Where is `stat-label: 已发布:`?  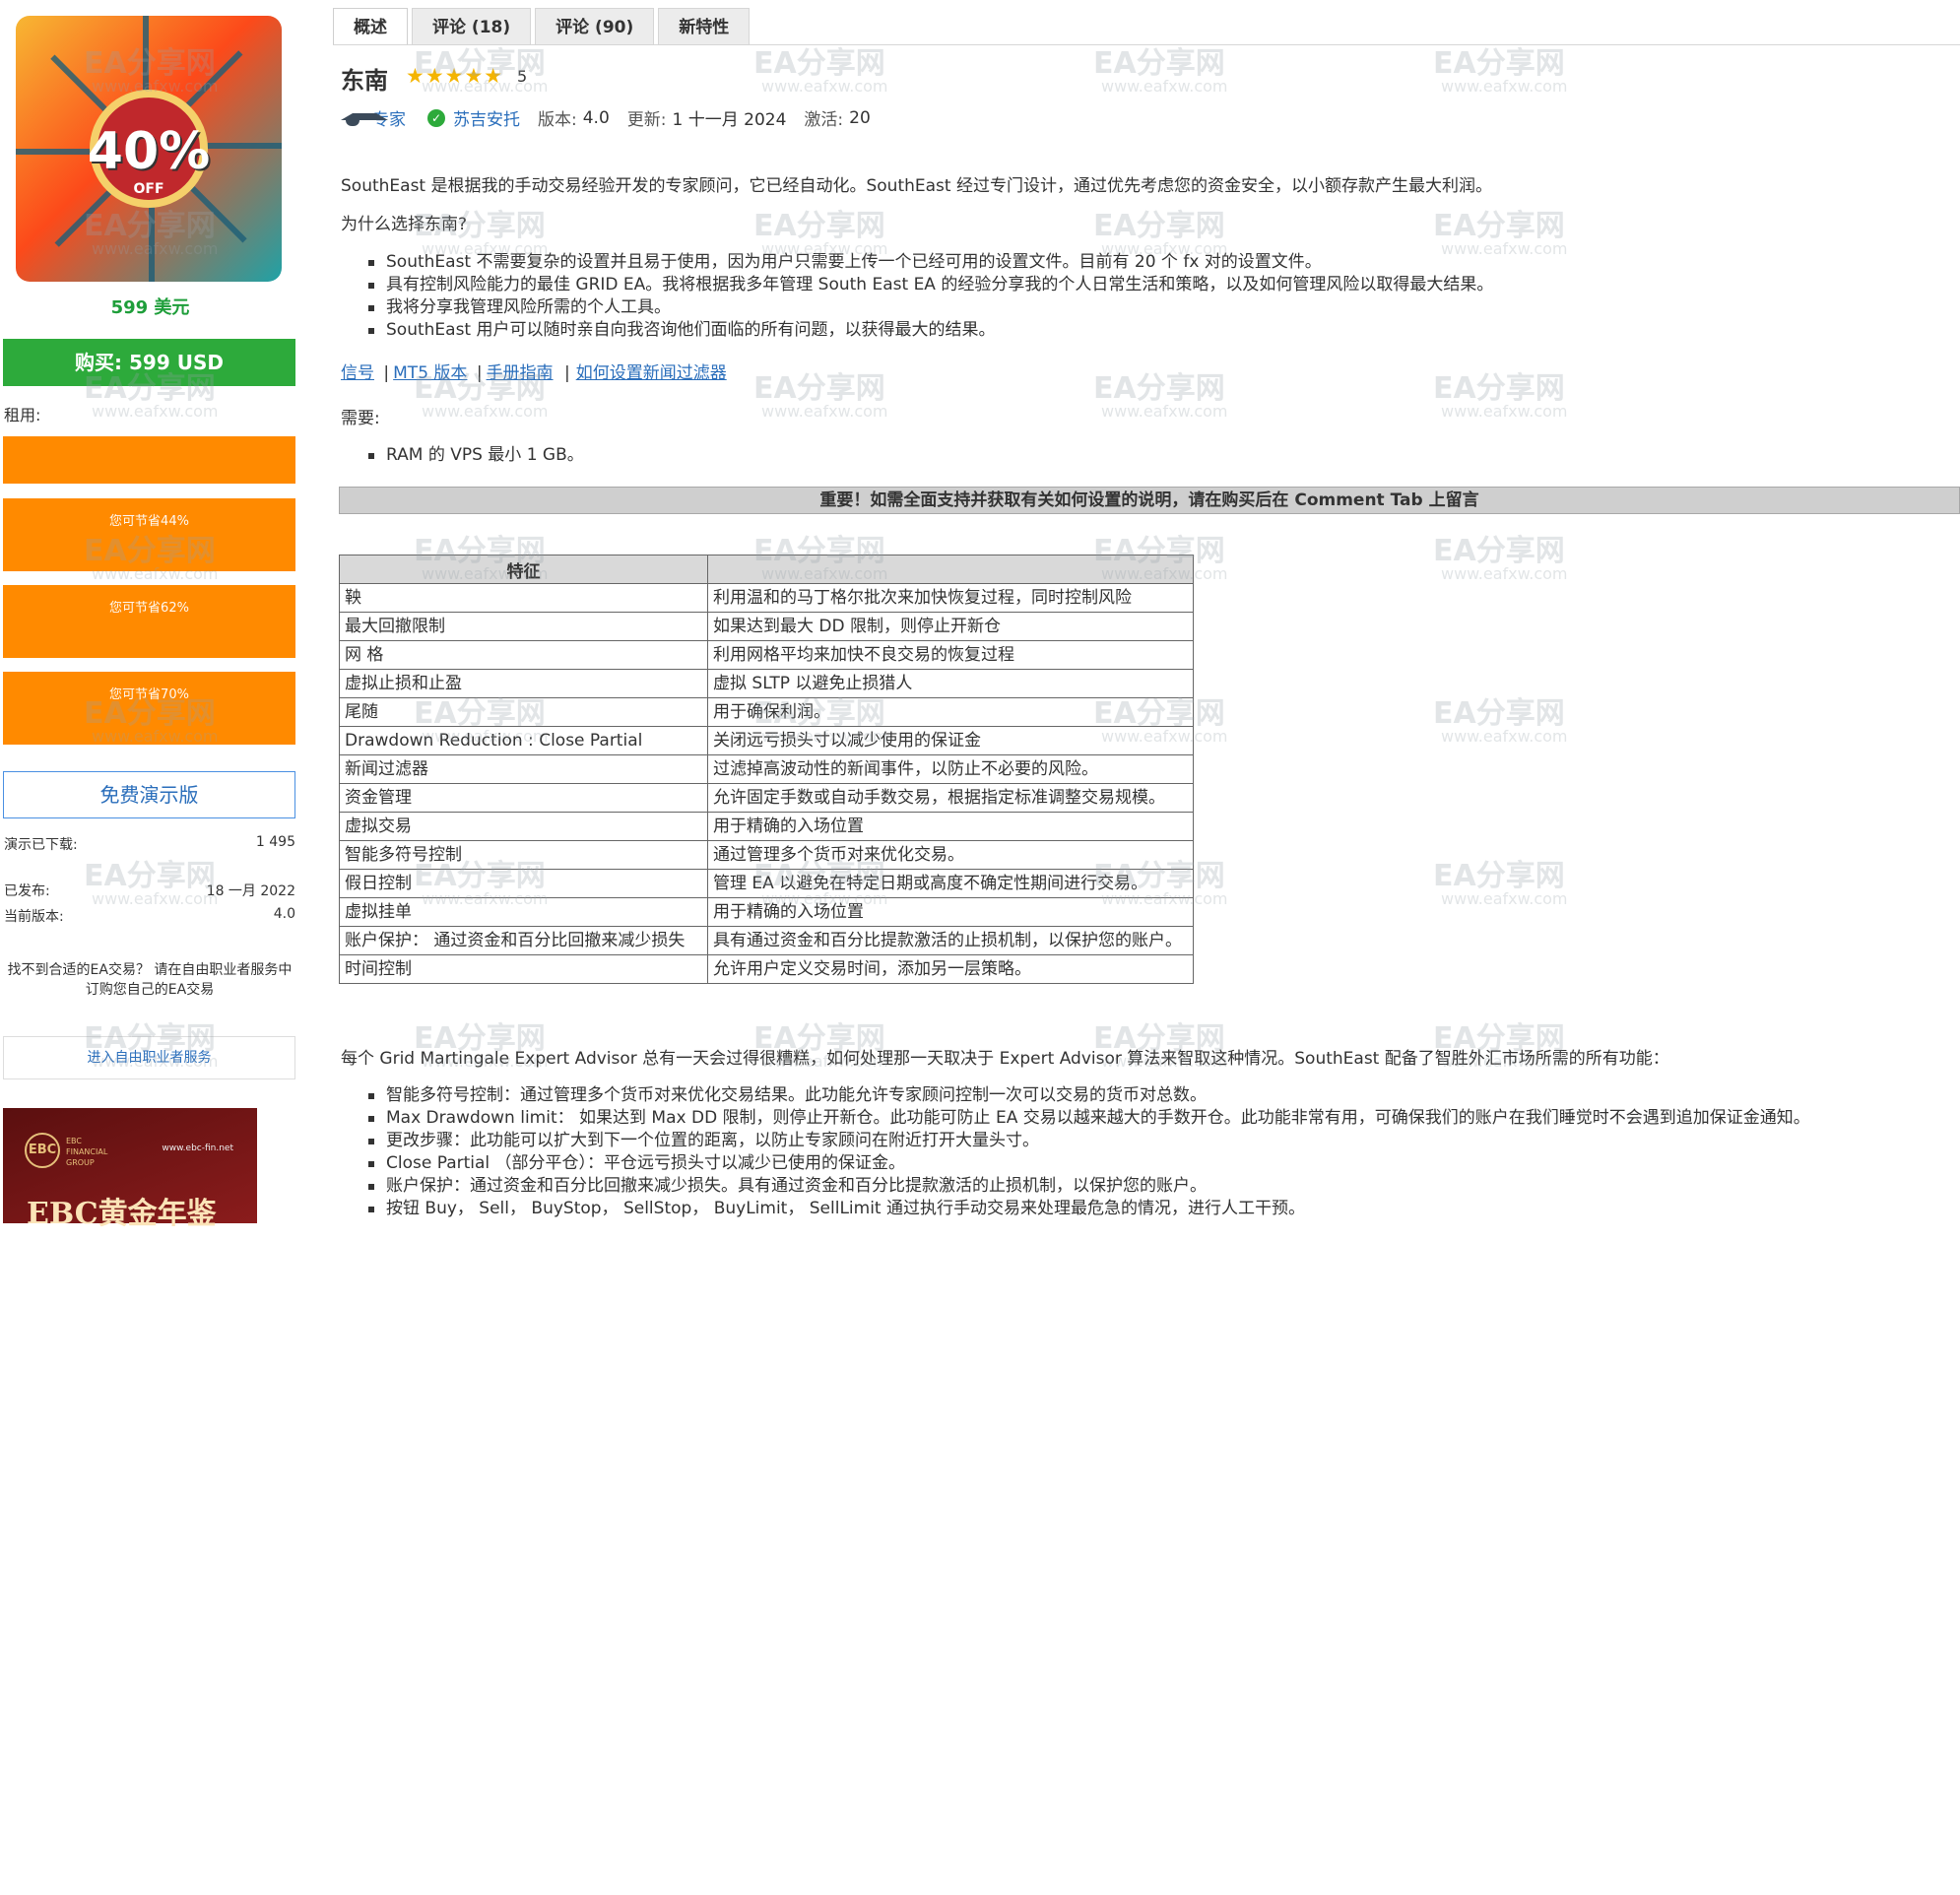 stat-label: 已发布: is located at coordinates (27, 891).